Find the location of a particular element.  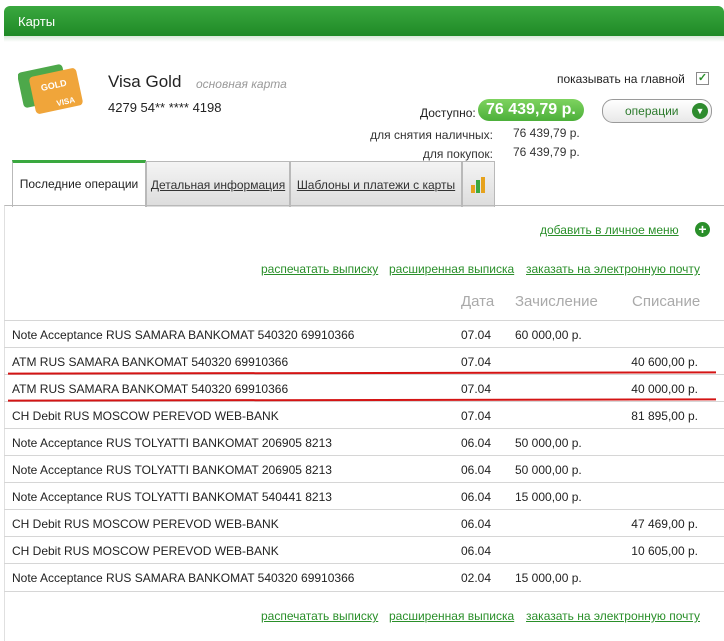

card-number: 4279 54** **** 4198 is located at coordinates (165, 107).